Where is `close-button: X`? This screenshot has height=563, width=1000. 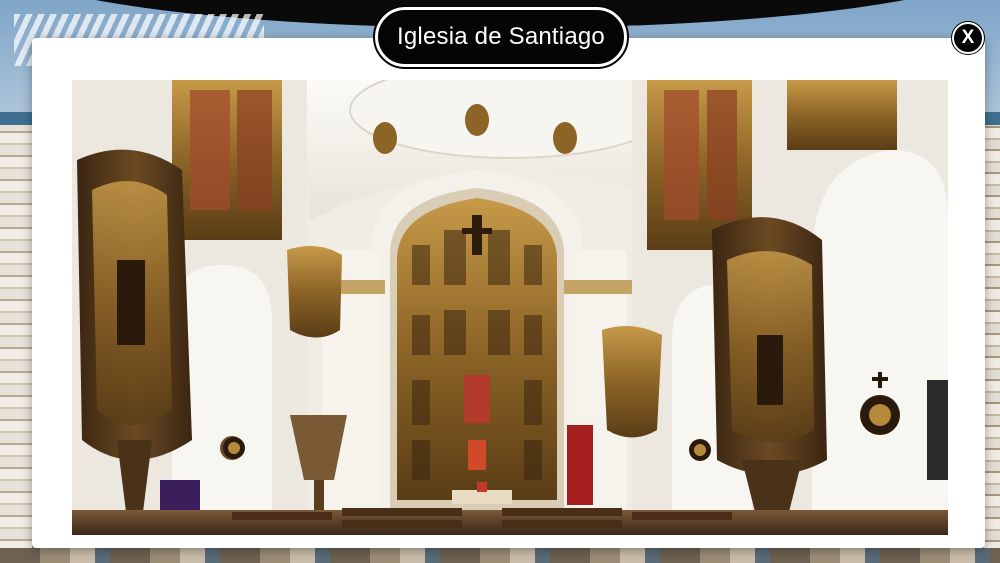
close-button: X is located at coordinates (968, 38).